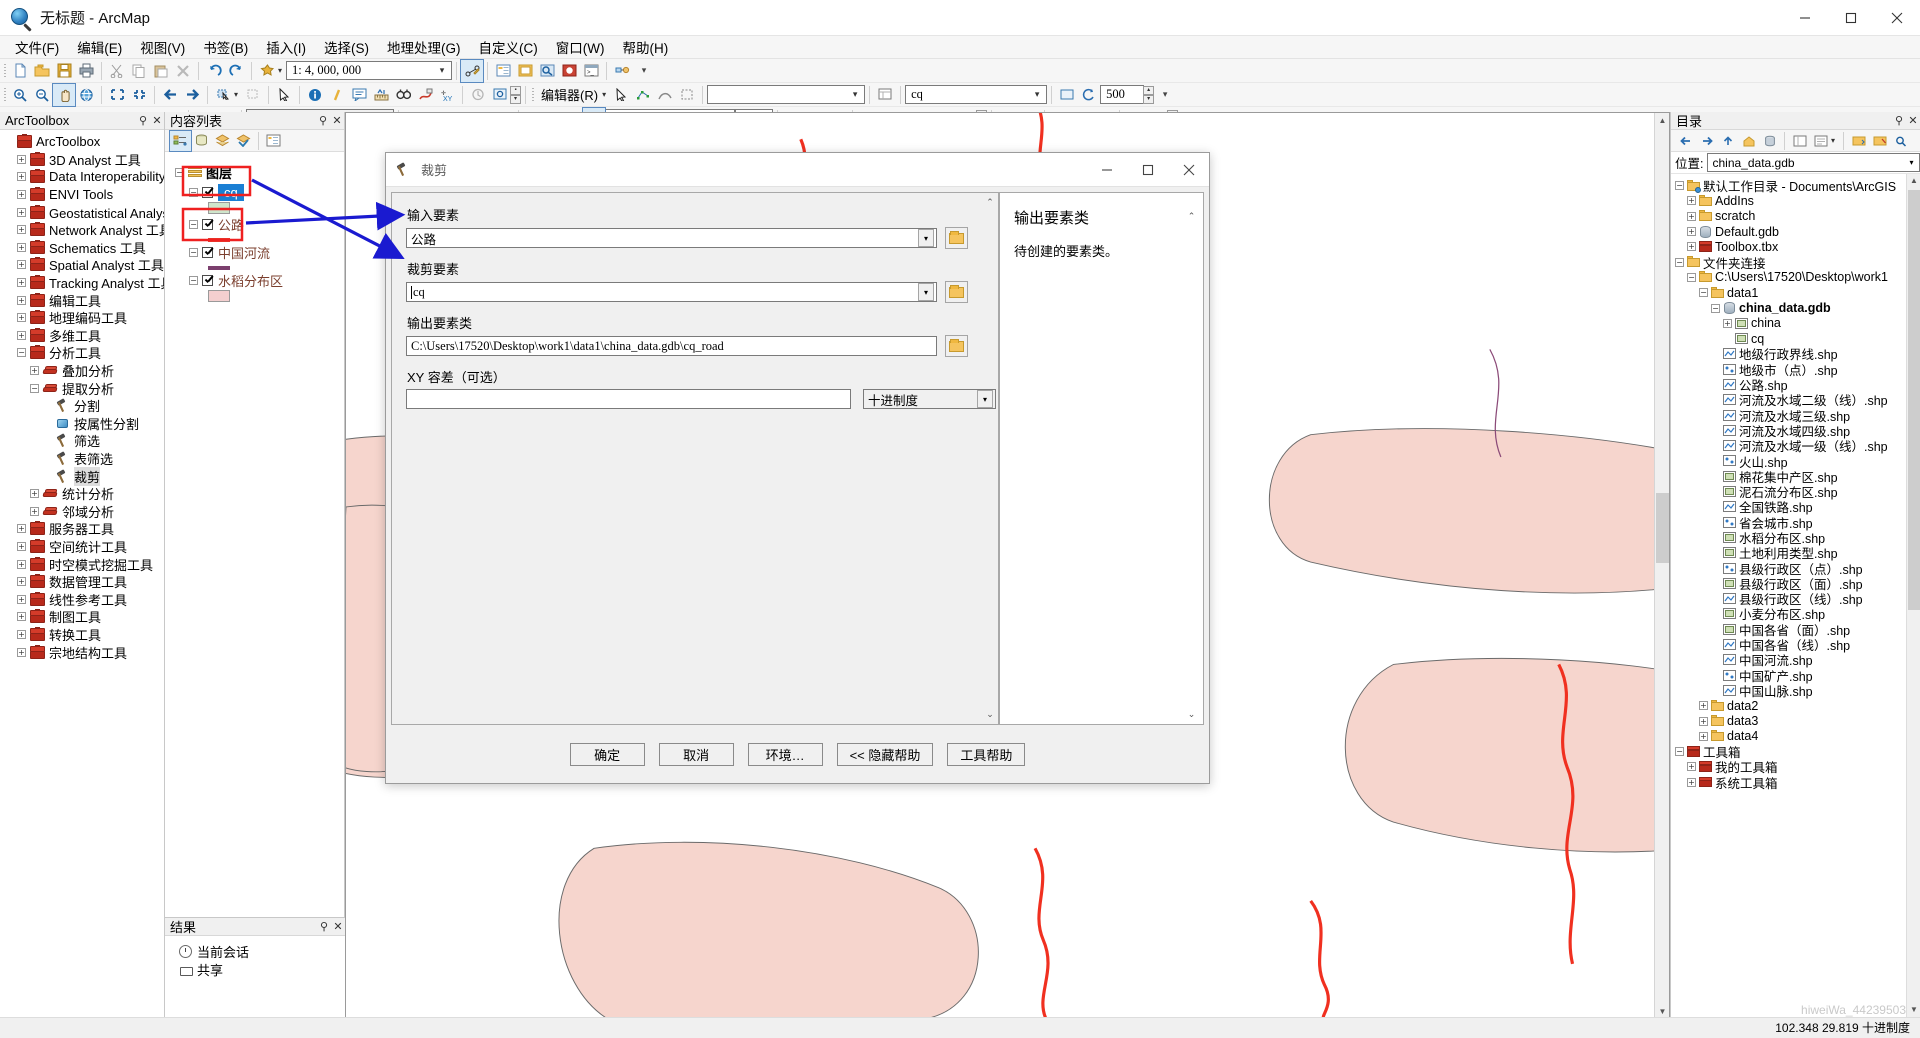 This screenshot has width=1920, height=1038. What do you see at coordinates (424, 47) in the screenshot?
I see `menu-item-6: 地理处理(G)` at bounding box center [424, 47].